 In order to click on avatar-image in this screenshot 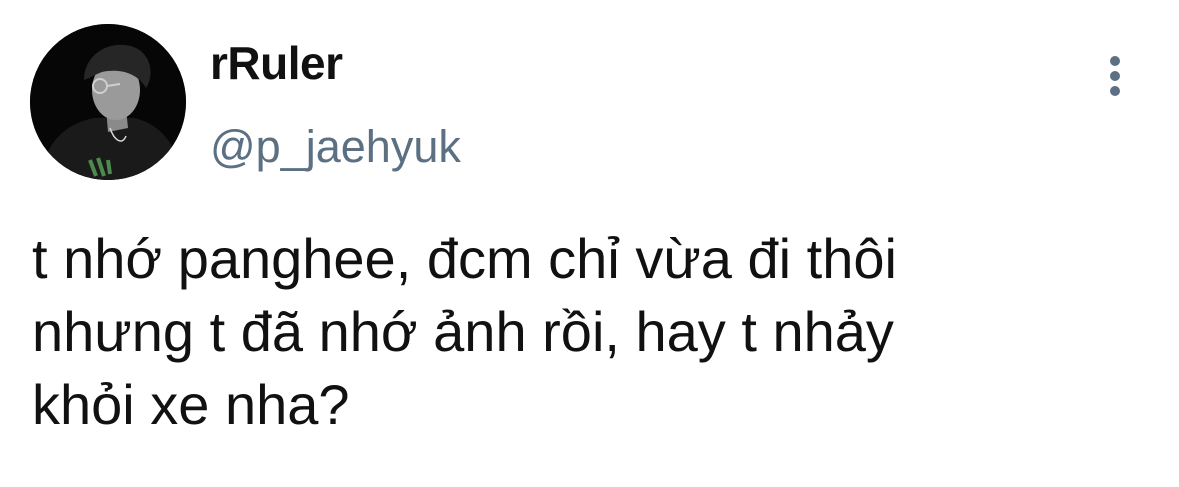, I will do `click(108, 102)`.